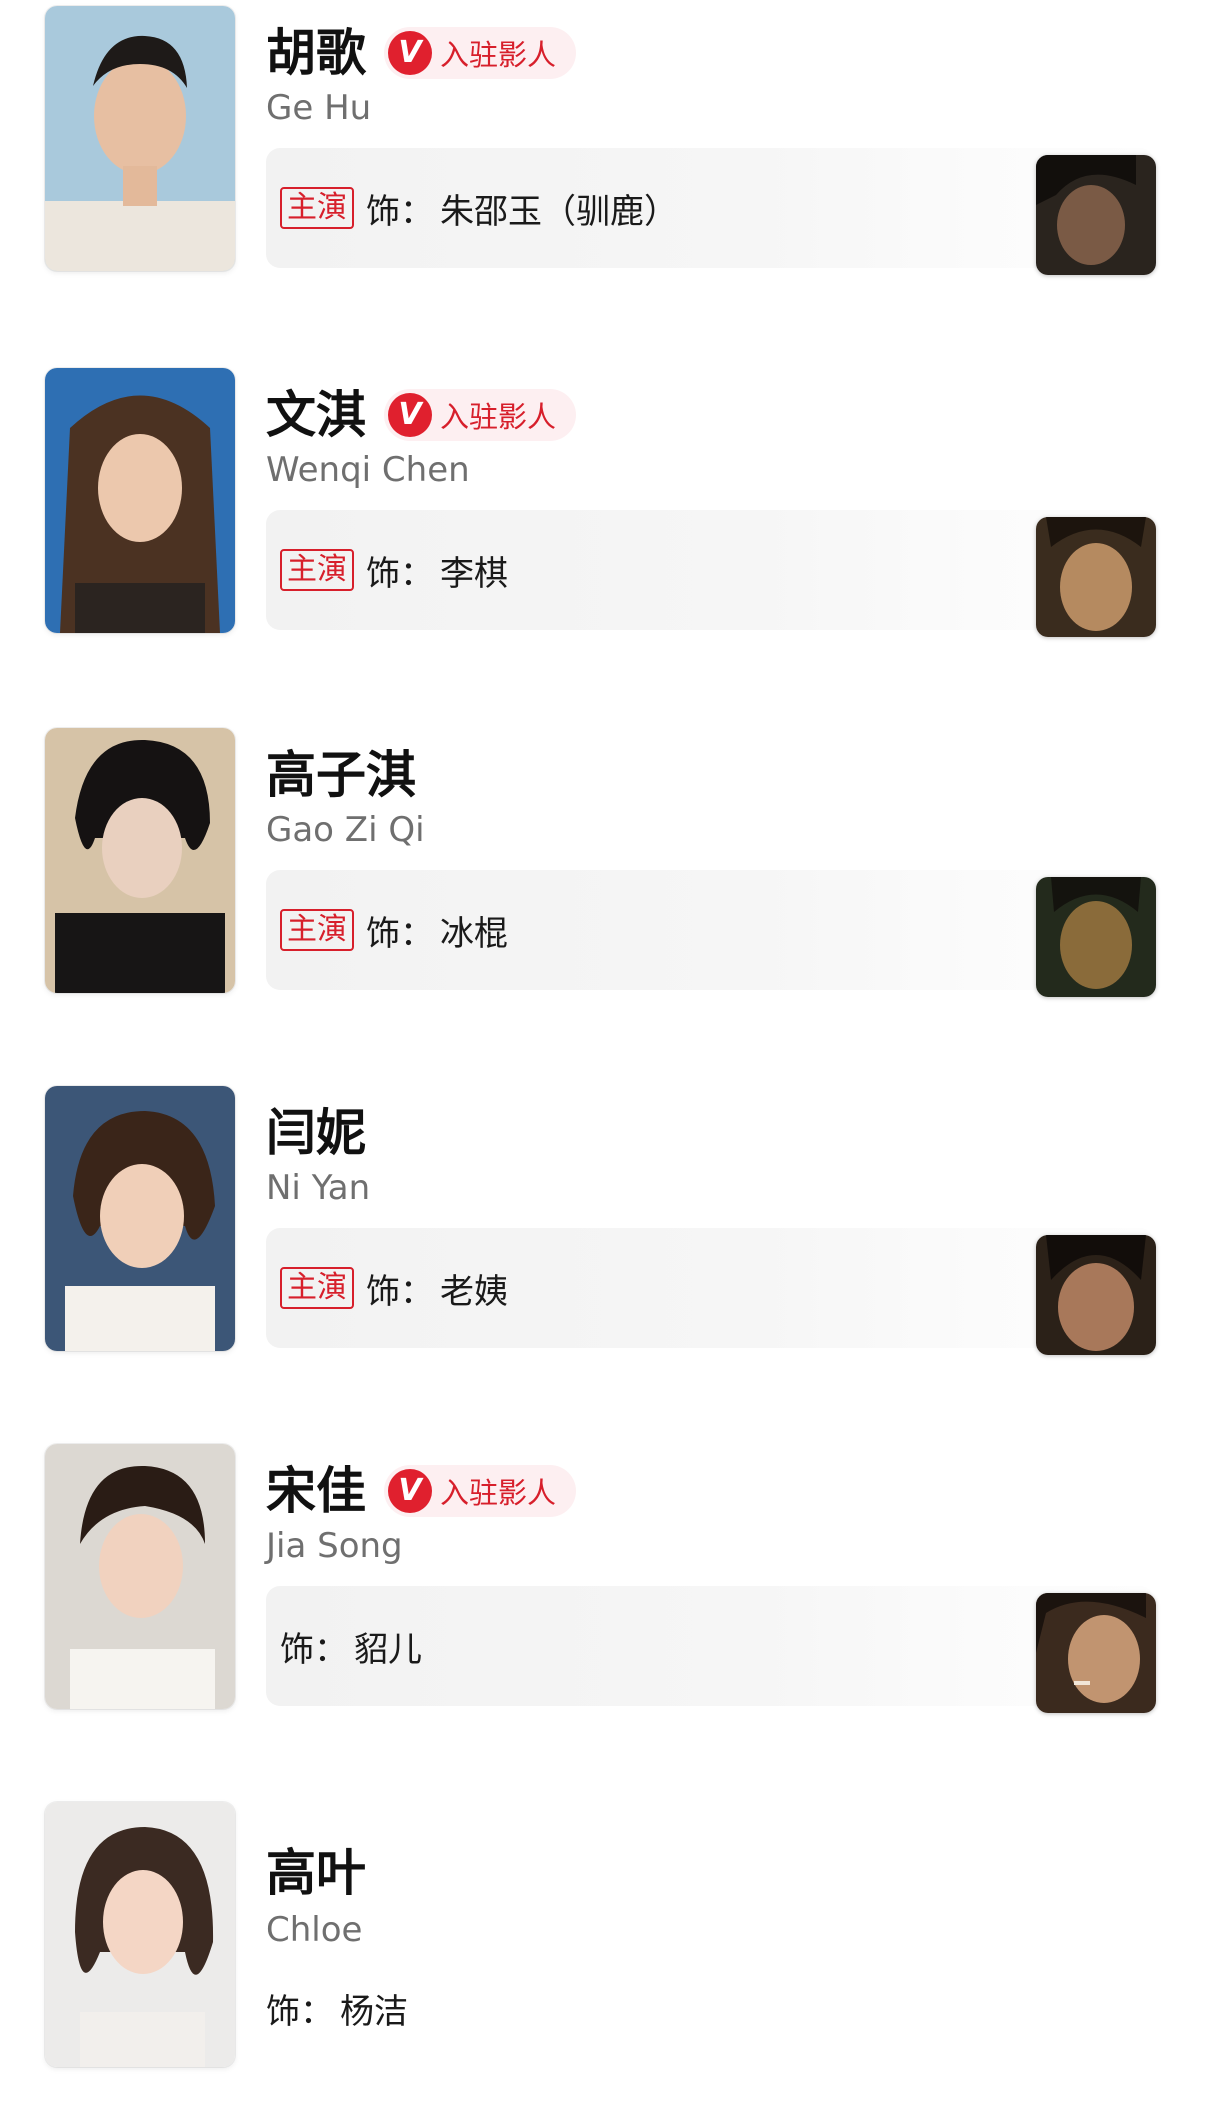  What do you see at coordinates (603, 502) in the screenshot?
I see `cast-item-2: 文淇 V 入驻影人 Wenqi Chen 主演 饰： 李棋` at bounding box center [603, 502].